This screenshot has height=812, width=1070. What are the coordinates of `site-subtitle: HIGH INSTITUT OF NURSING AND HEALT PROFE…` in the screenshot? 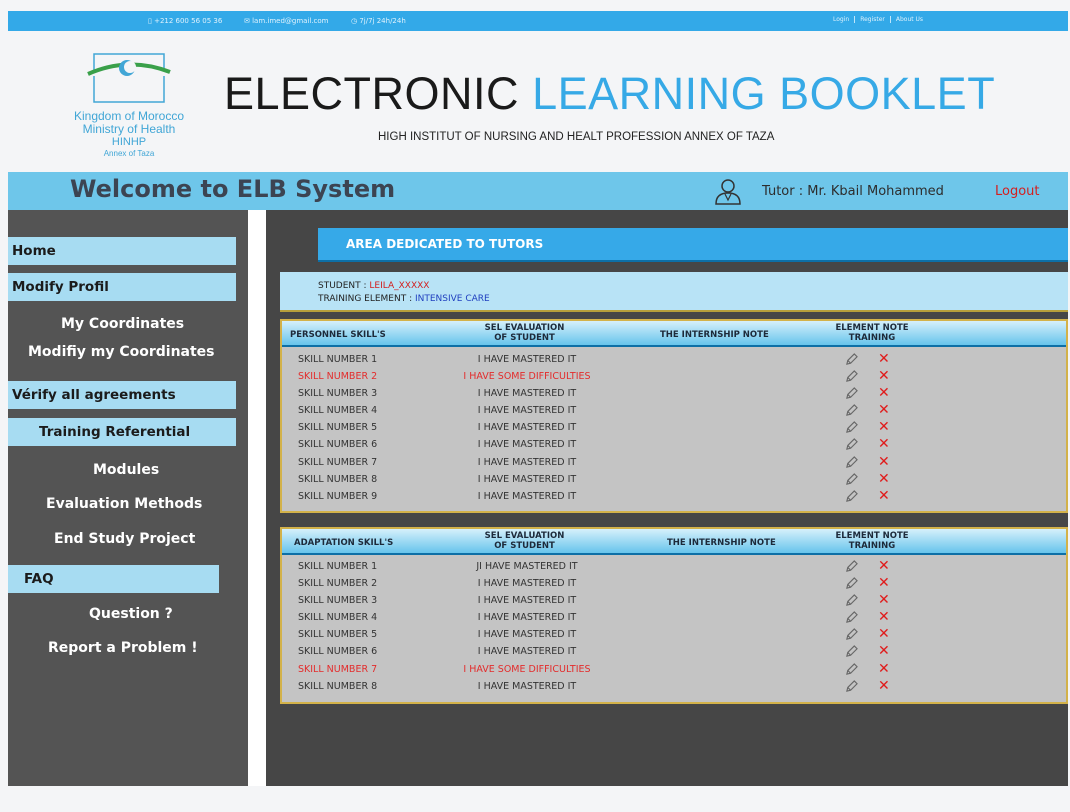 It's located at (576, 137).